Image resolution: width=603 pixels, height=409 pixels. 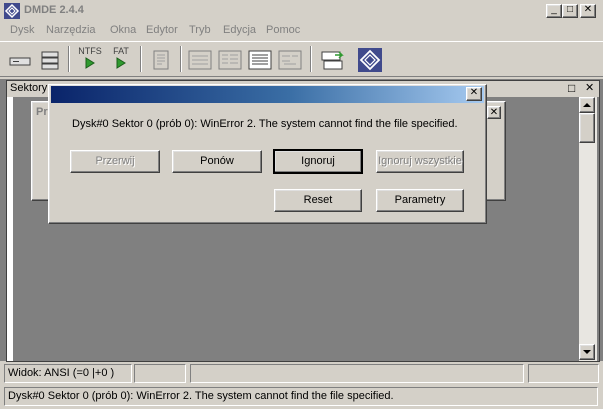 I want to click on sektory-close-button: ✕, so click(x=589, y=87).